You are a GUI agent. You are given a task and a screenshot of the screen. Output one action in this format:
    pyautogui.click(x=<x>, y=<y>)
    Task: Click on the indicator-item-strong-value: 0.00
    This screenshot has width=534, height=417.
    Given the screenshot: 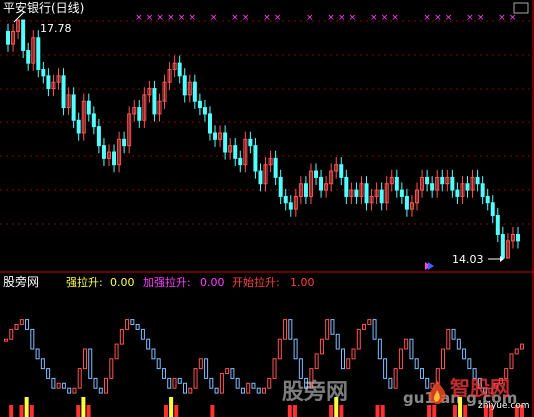 What is the action you would take?
    pyautogui.click(x=122, y=282)
    